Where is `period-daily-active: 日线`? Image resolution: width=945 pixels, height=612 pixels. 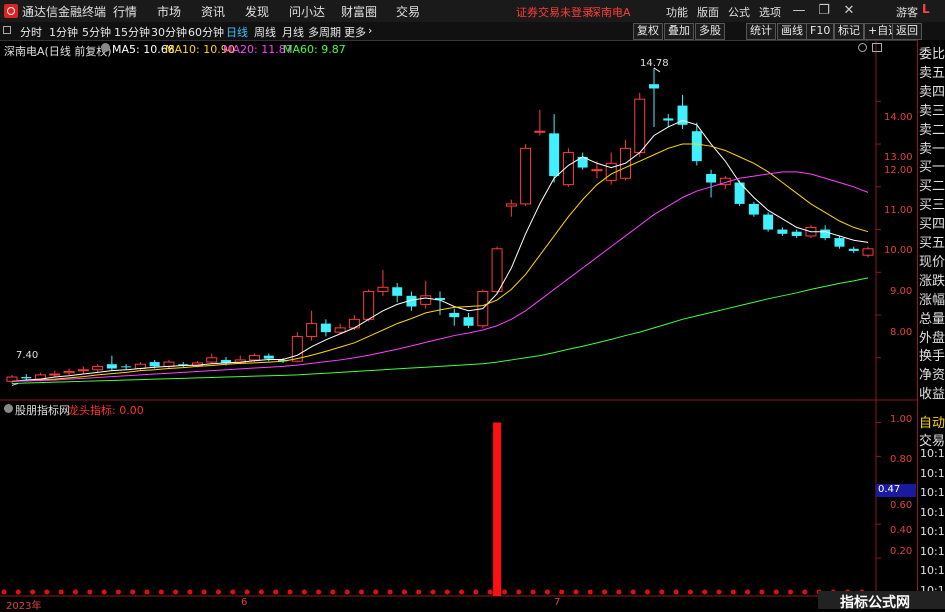 period-daily-active: 日线 is located at coordinates (237, 32).